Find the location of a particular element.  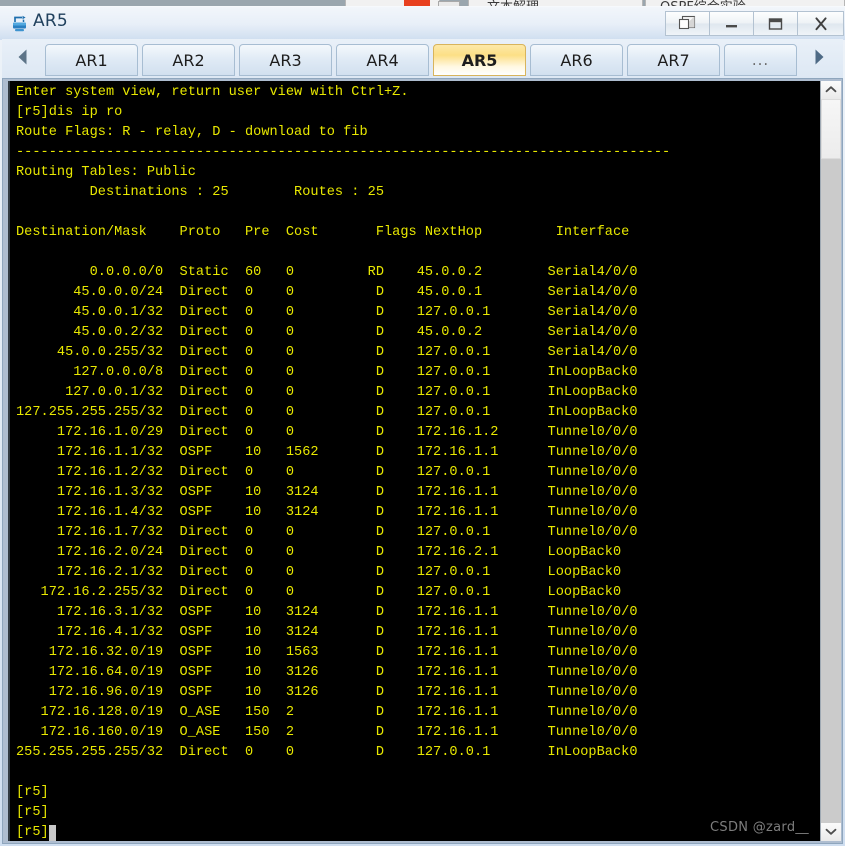

tab-scroll-right-button is located at coordinates (819, 59).